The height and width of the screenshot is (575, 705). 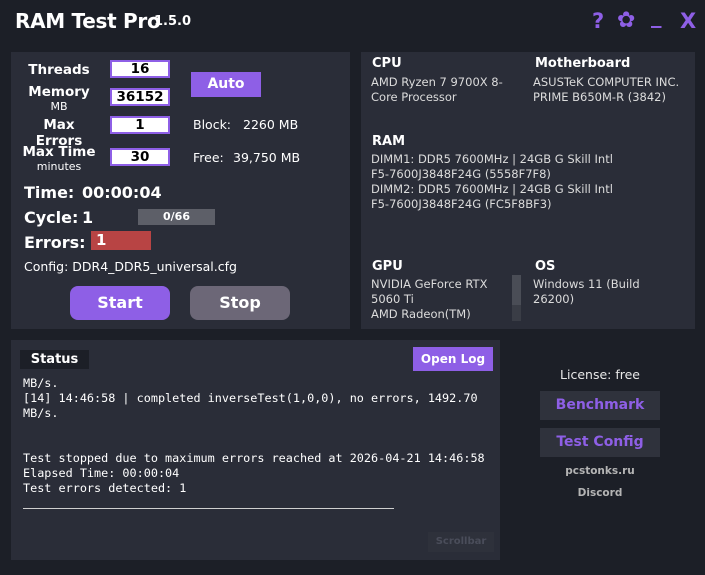 What do you see at coordinates (421, 314) in the screenshot?
I see `gpu-line-3: AMD Radeon(TM)` at bounding box center [421, 314].